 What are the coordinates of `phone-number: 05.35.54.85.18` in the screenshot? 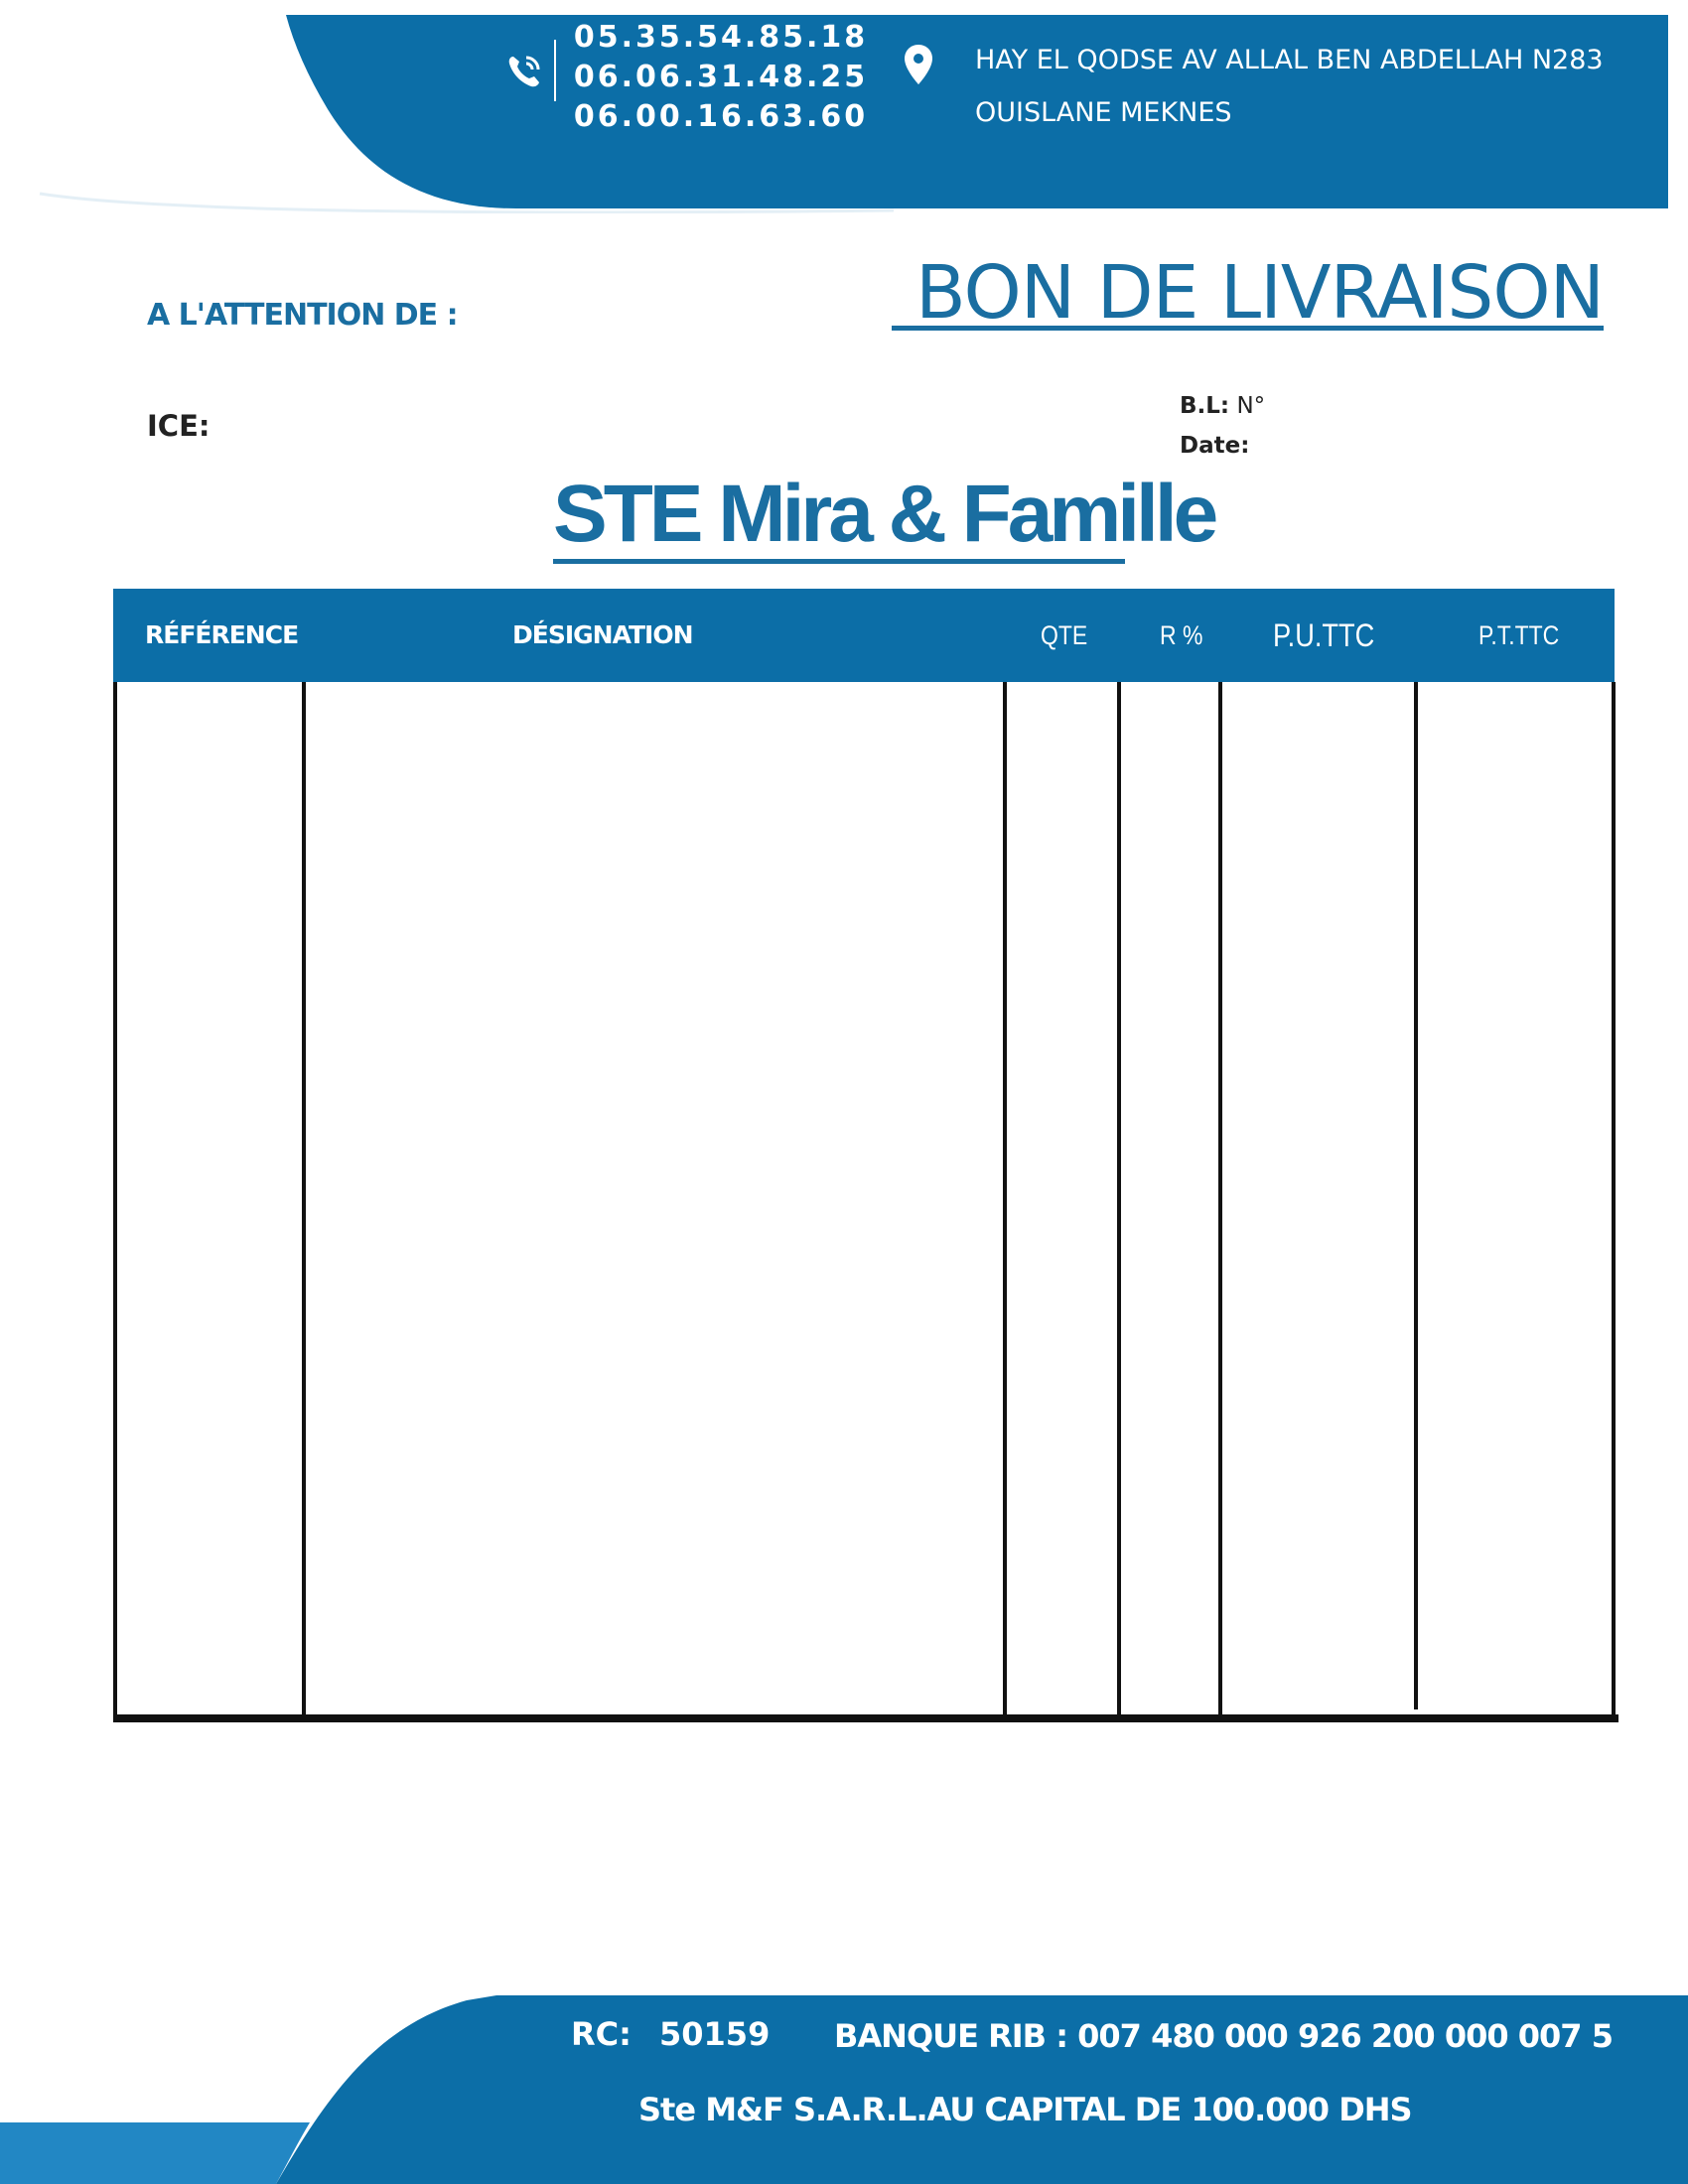 It's located at (721, 37).